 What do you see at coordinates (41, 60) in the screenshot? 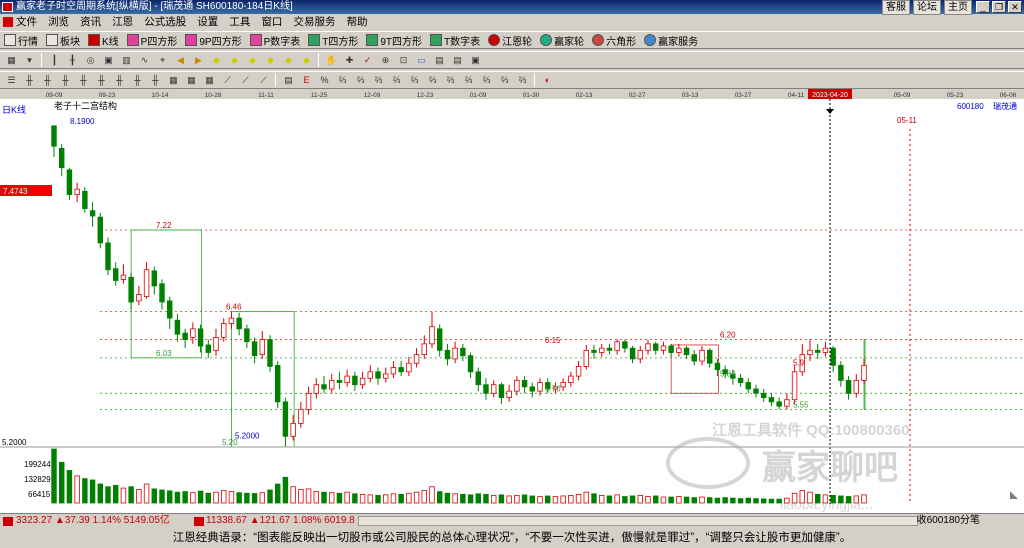
I see `toolbar-separator` at bounding box center [41, 60].